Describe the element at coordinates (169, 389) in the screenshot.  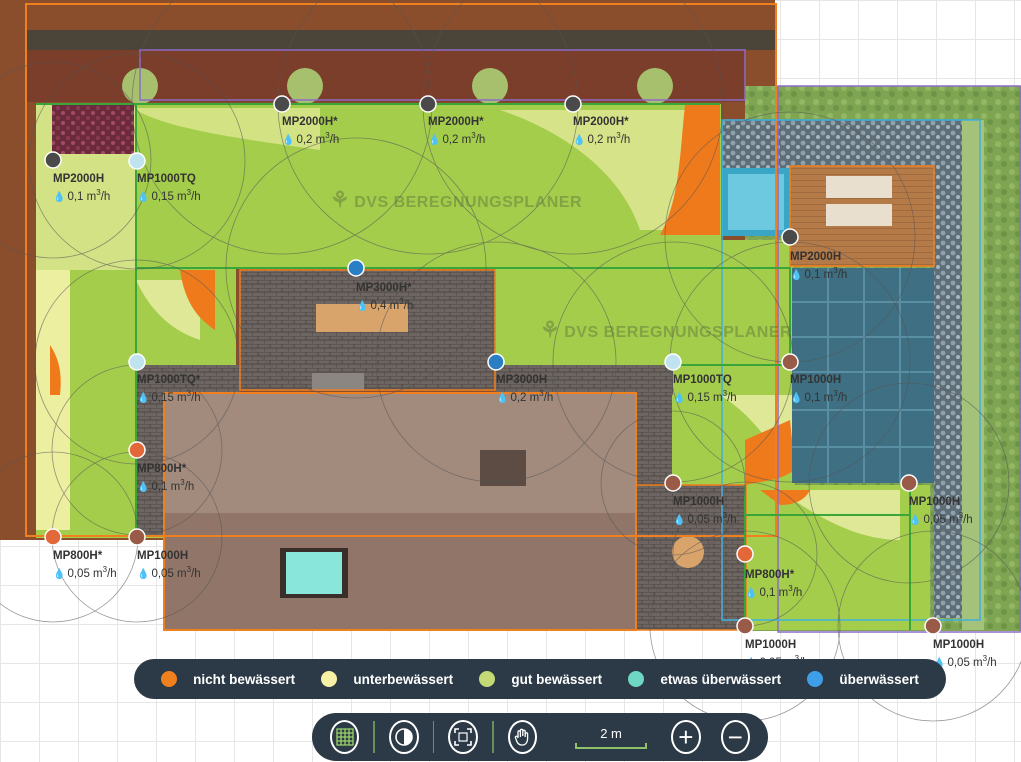
I see `sprinkler-label: MP1000TQ* 💧 0,15 m3/h` at that location.